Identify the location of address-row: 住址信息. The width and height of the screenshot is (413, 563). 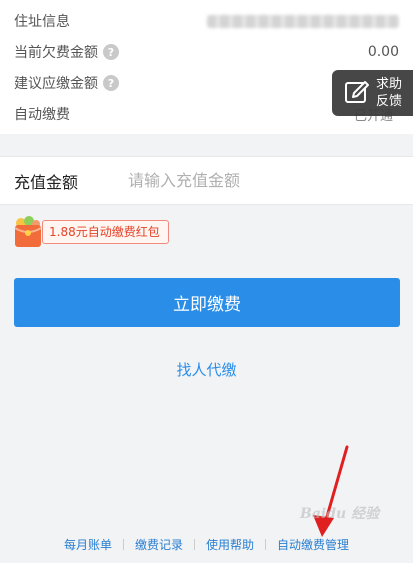
(206, 21).